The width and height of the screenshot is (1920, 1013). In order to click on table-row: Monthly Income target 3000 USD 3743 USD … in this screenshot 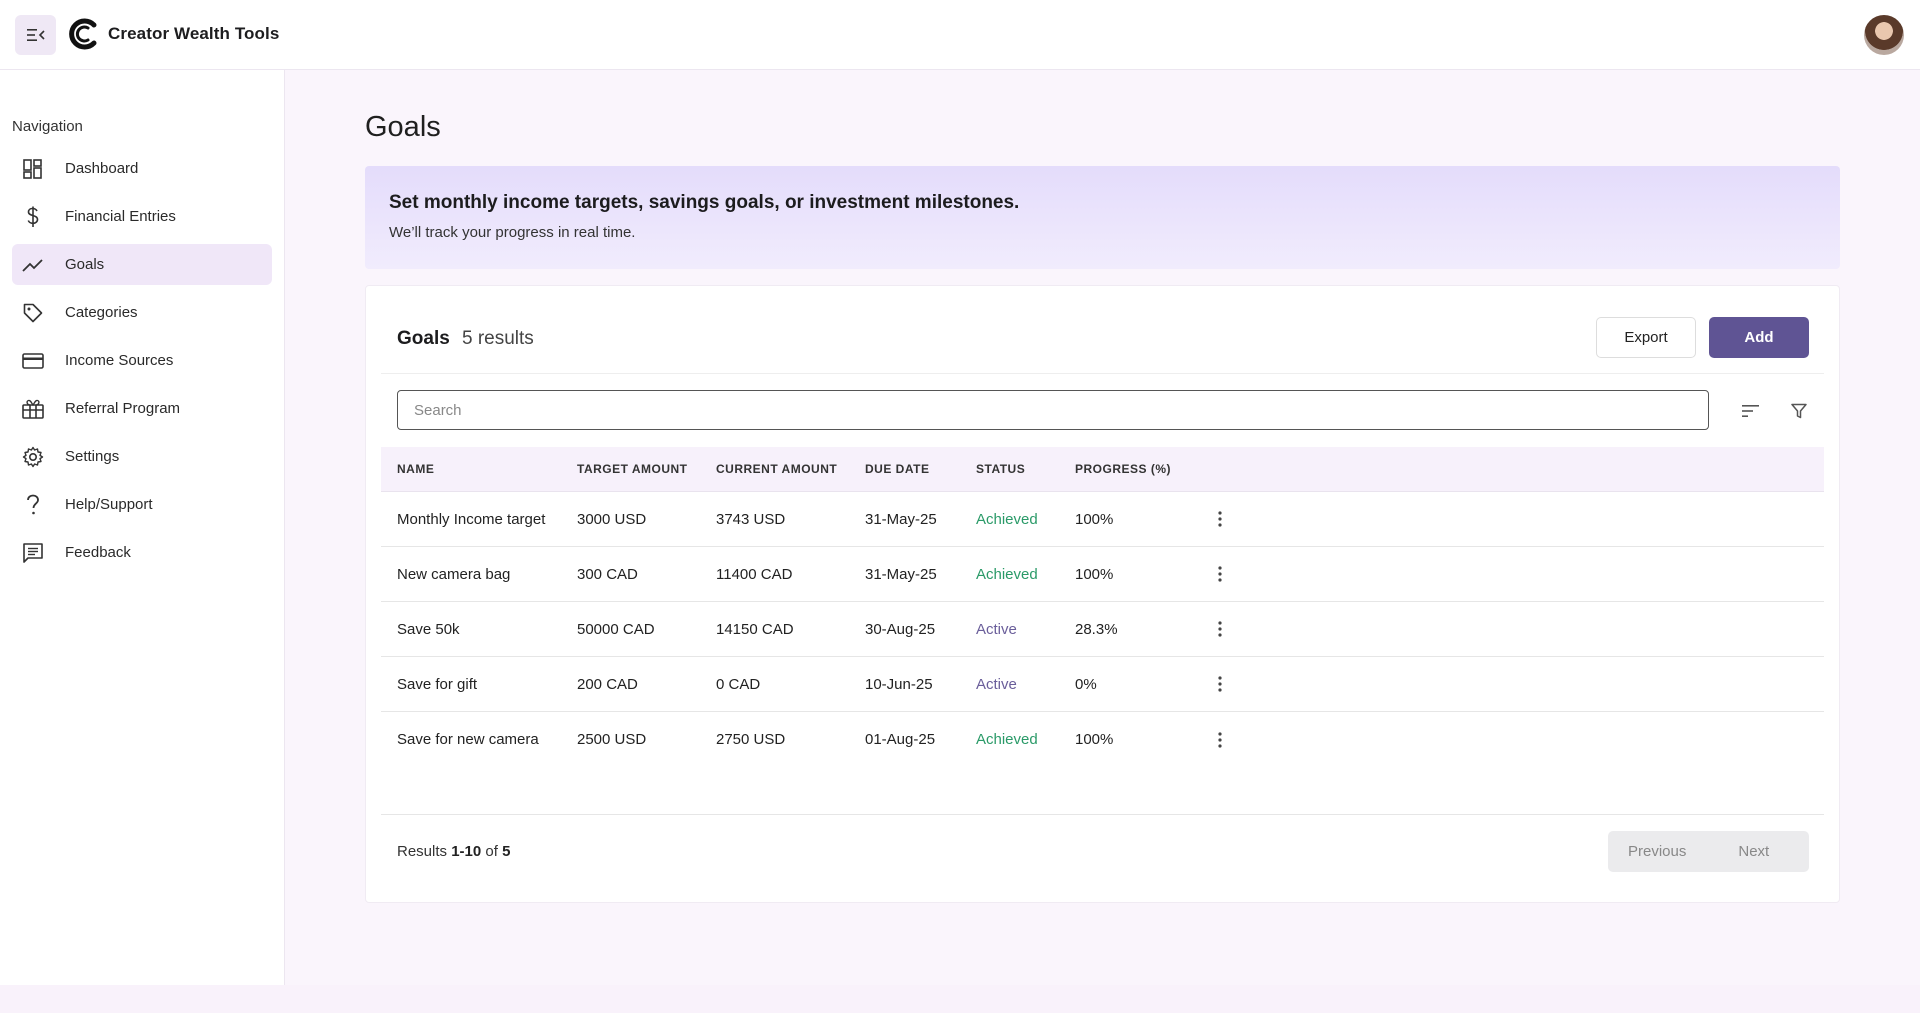, I will do `click(1102, 519)`.